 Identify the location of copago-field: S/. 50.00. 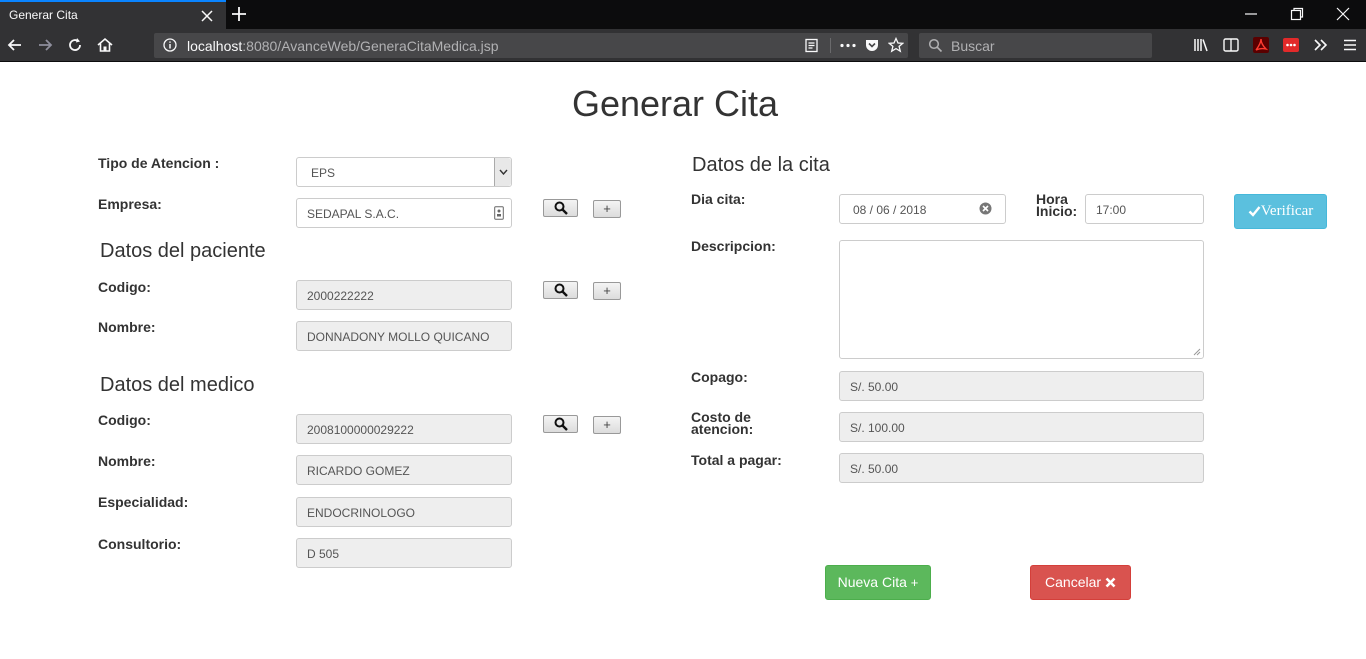
(1021, 386).